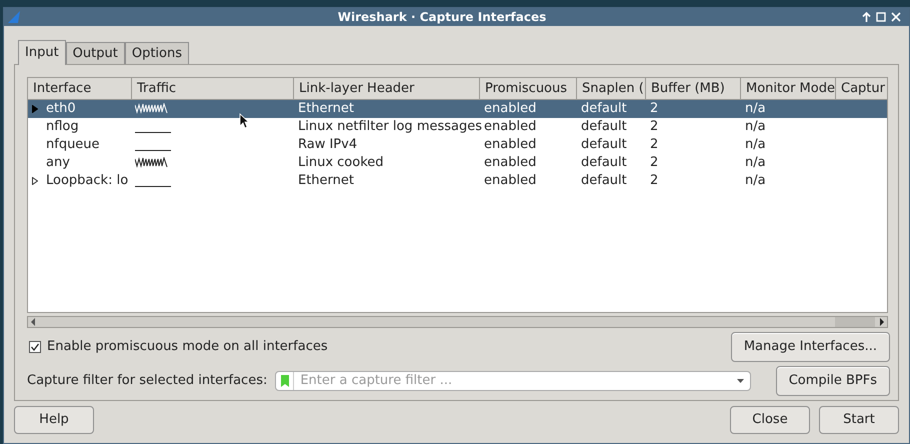  What do you see at coordinates (54, 420) in the screenshot?
I see `dialog-button: Help` at bounding box center [54, 420].